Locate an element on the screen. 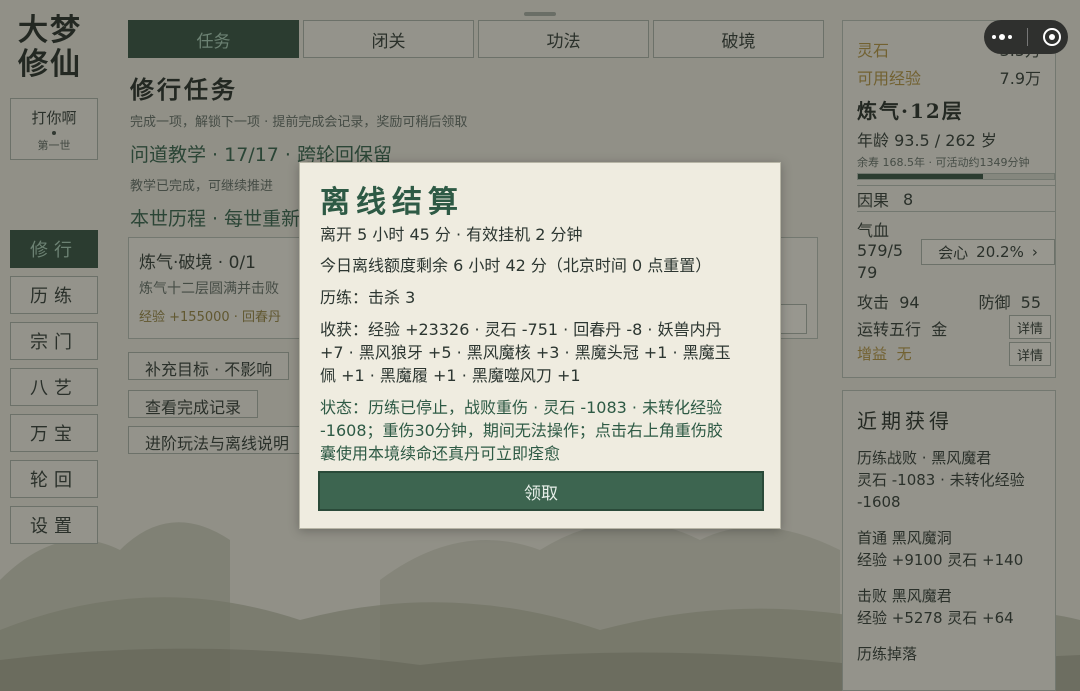 Image resolution: width=1080 pixels, height=691 pixels. gains-line: 佩 +1 · 黑魔履 +1 · 黑魔噬风刀 +1 is located at coordinates (450, 375).